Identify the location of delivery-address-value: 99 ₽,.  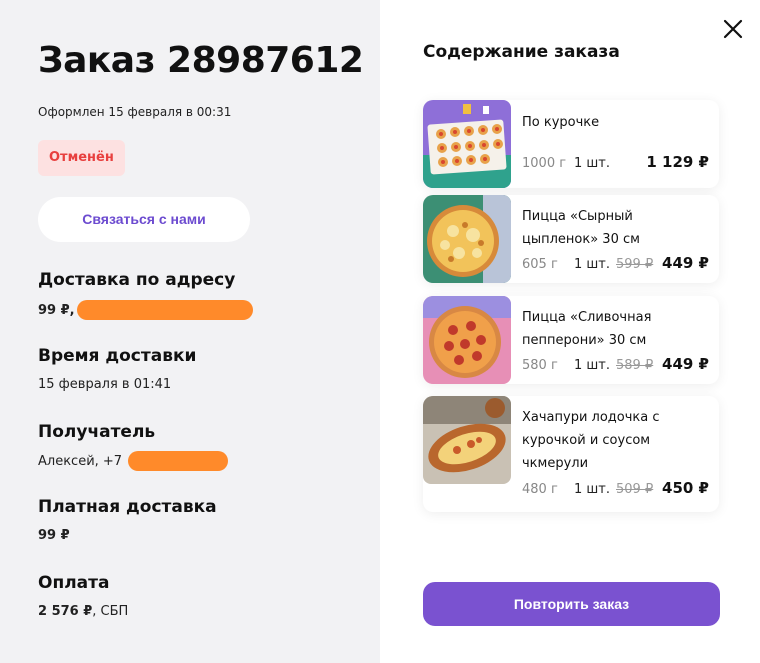
(145, 310).